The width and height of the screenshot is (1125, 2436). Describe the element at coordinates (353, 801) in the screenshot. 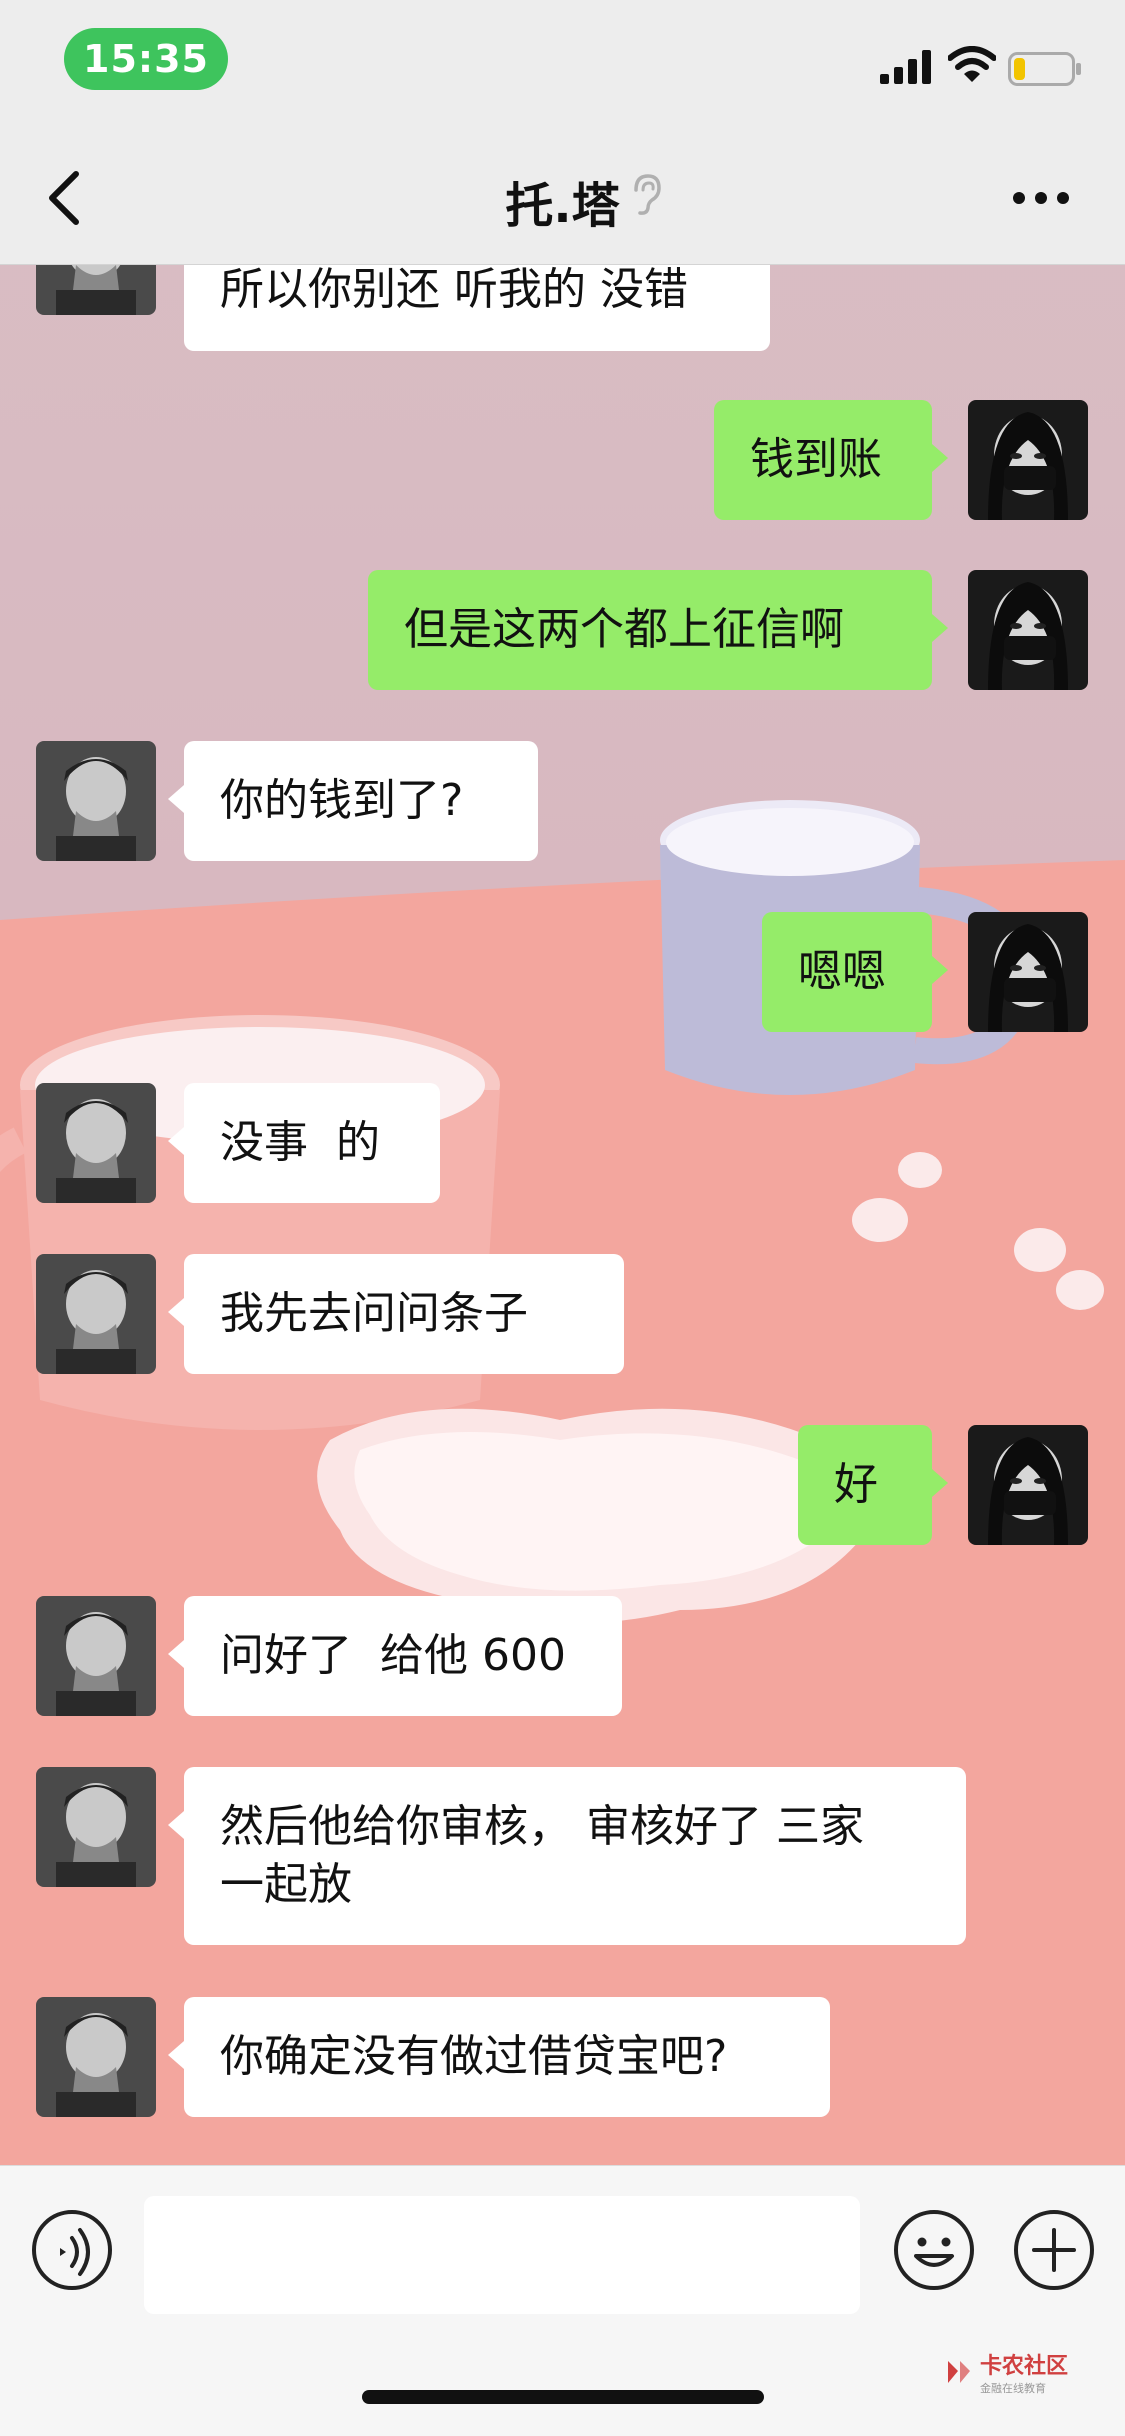

I see `message-bubble: 你的钱到了?` at that location.